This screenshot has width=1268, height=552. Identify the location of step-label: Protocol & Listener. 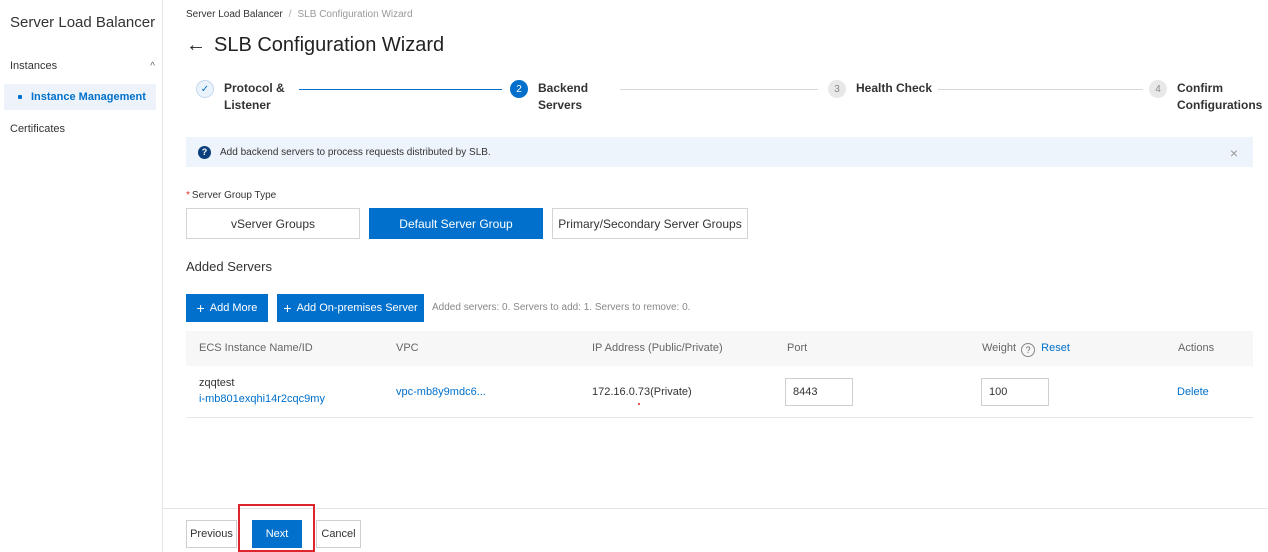
(254, 97).